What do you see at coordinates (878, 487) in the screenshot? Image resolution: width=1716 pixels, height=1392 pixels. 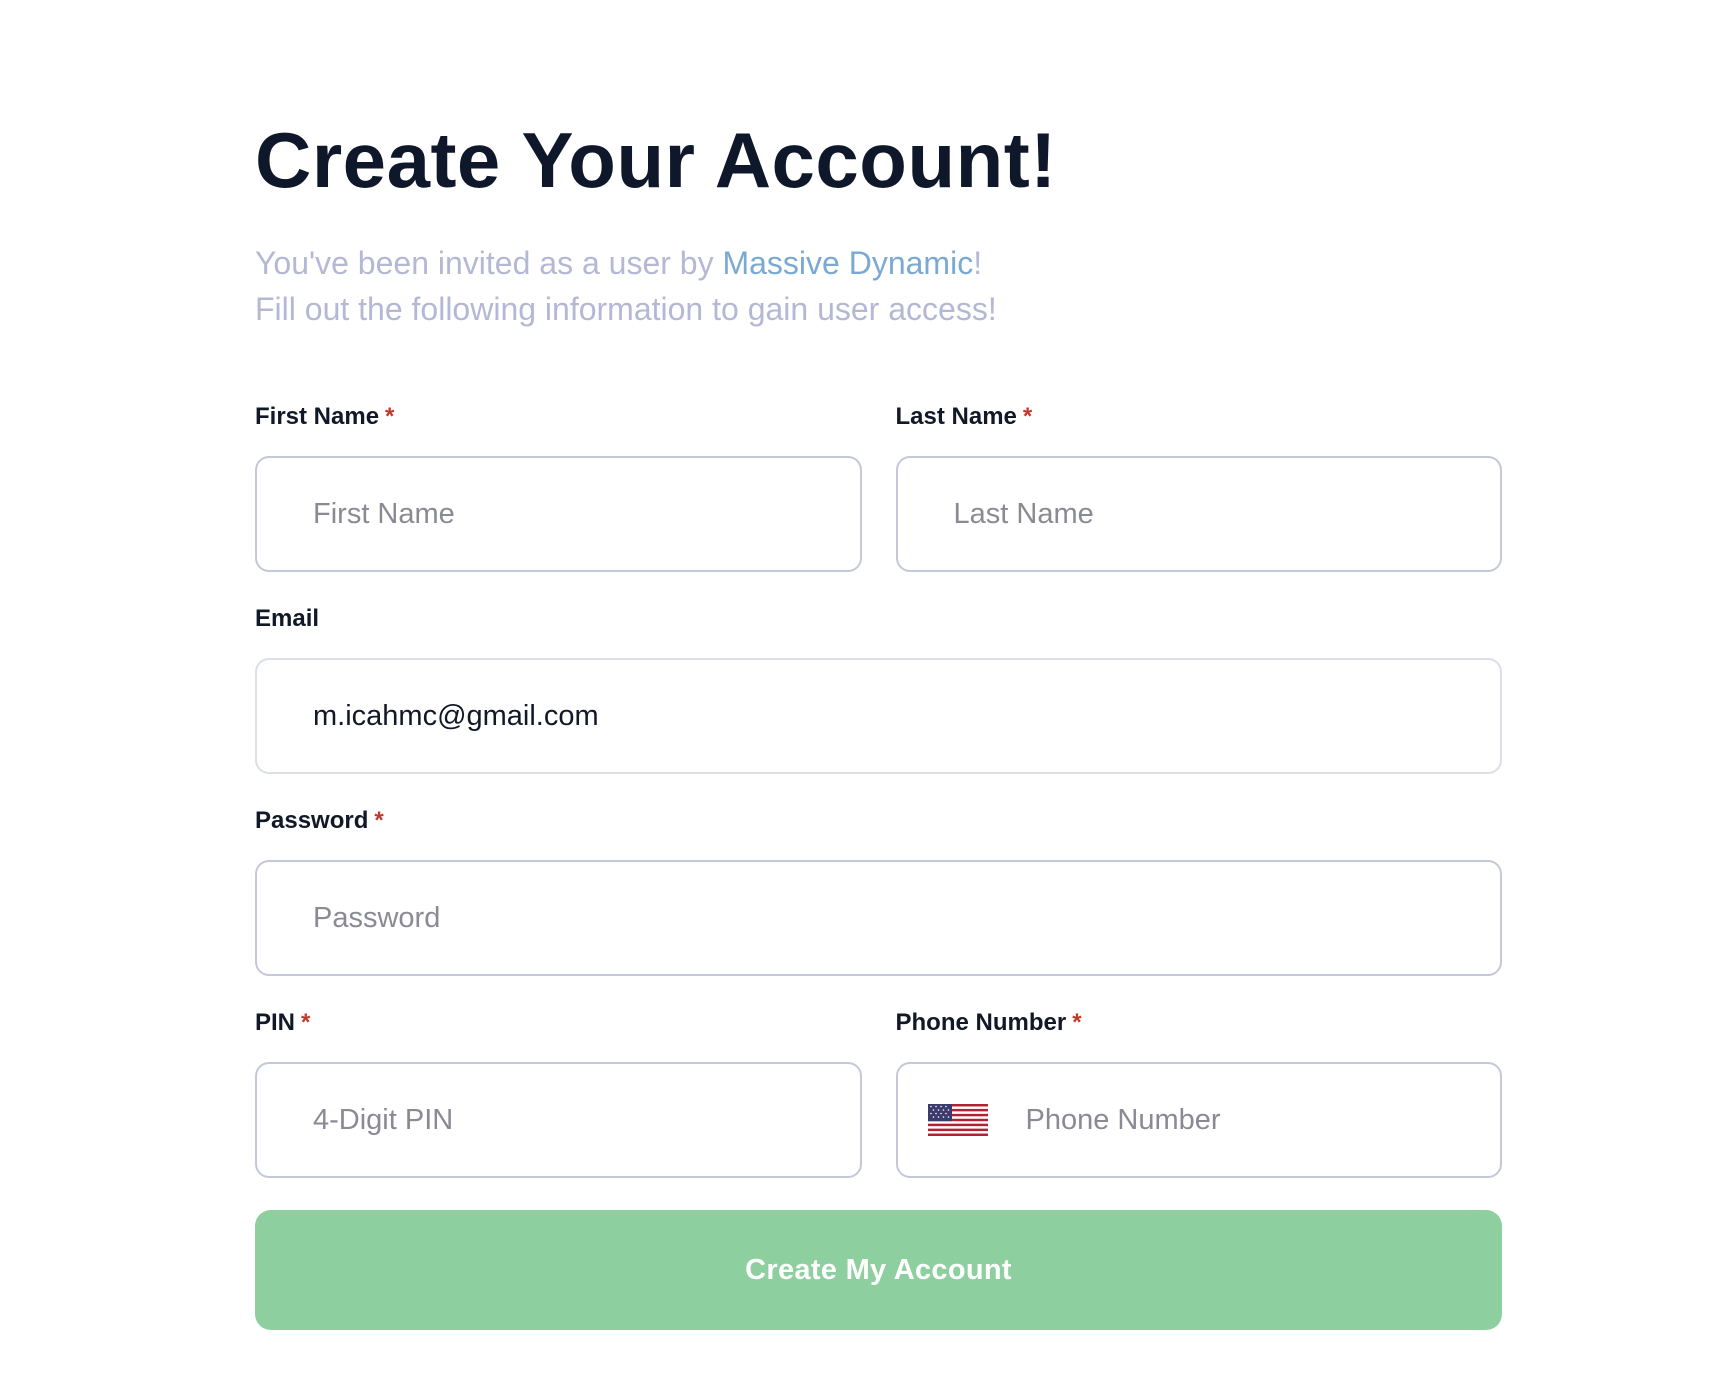 I see `name-row: First Name* Last Name*` at bounding box center [878, 487].